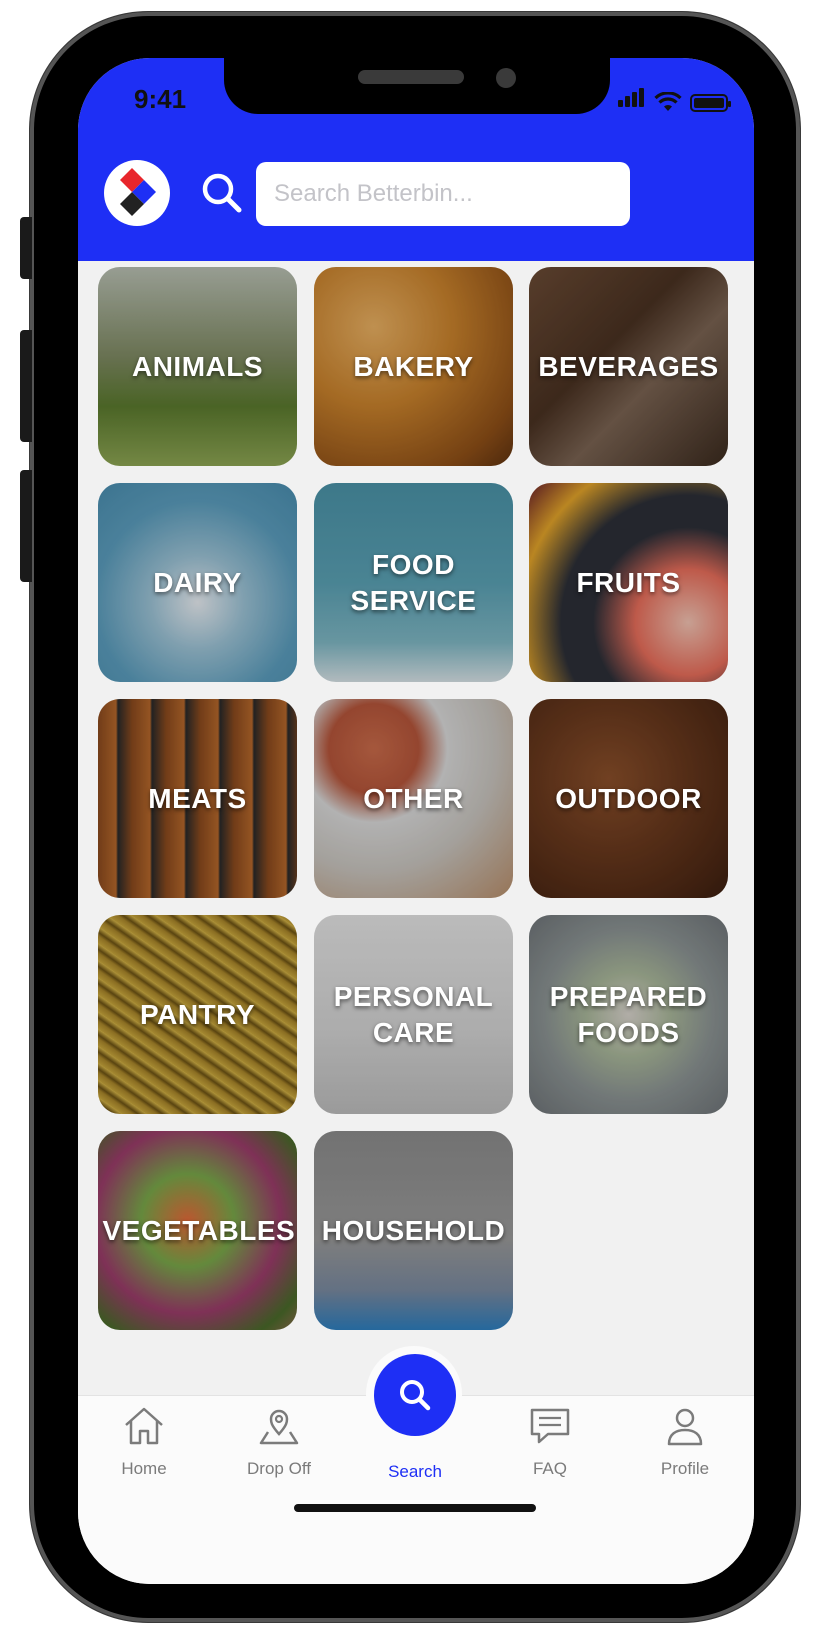 The image size is (831, 1632). I want to click on category-tile-meats: MEATS, so click(197, 798).